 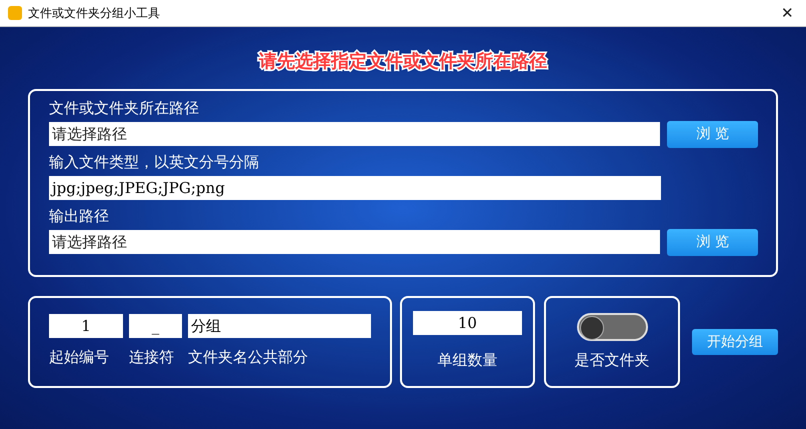 I want to click on app-icon, so click(x=15, y=13).